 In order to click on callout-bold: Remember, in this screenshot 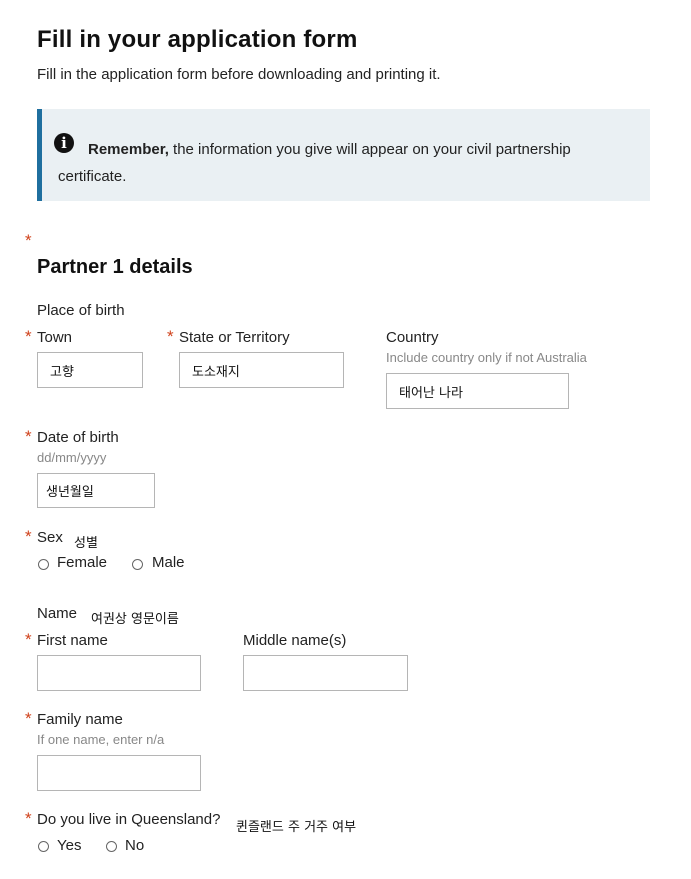, I will do `click(128, 149)`.